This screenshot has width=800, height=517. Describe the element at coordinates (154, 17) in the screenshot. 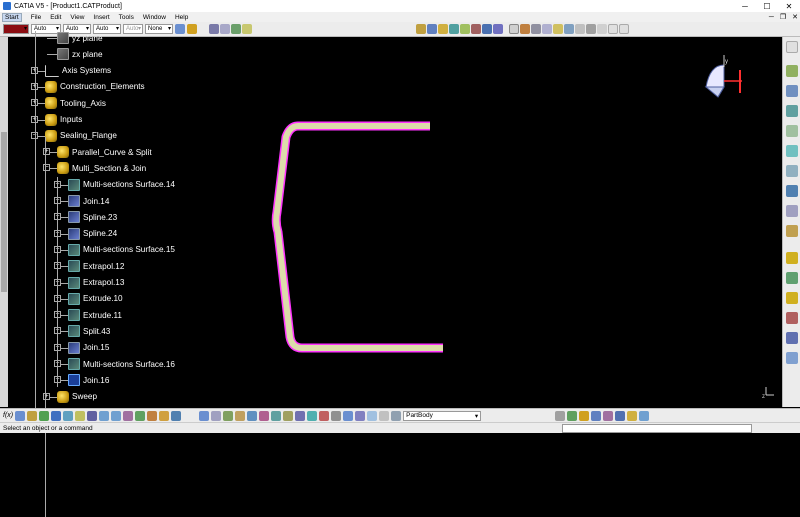

I see `menu-window: Window` at that location.